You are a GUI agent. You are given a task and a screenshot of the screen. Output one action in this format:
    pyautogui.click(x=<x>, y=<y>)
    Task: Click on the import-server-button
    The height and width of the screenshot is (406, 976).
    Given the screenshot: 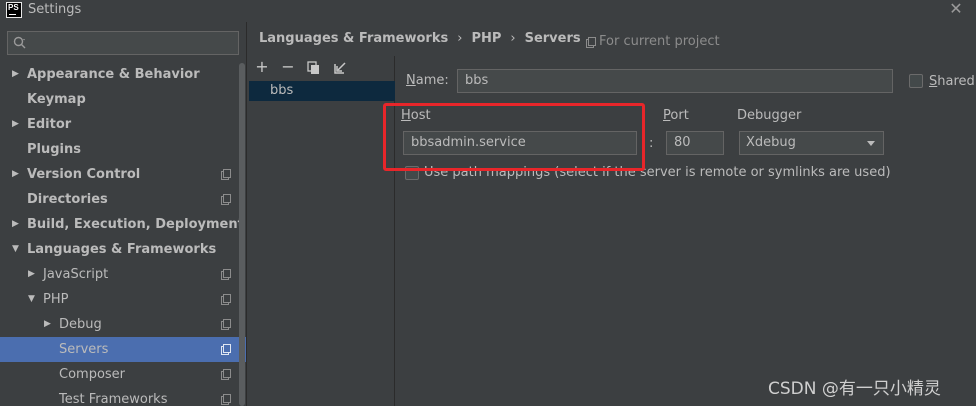 What is the action you would take?
    pyautogui.click(x=340, y=68)
    